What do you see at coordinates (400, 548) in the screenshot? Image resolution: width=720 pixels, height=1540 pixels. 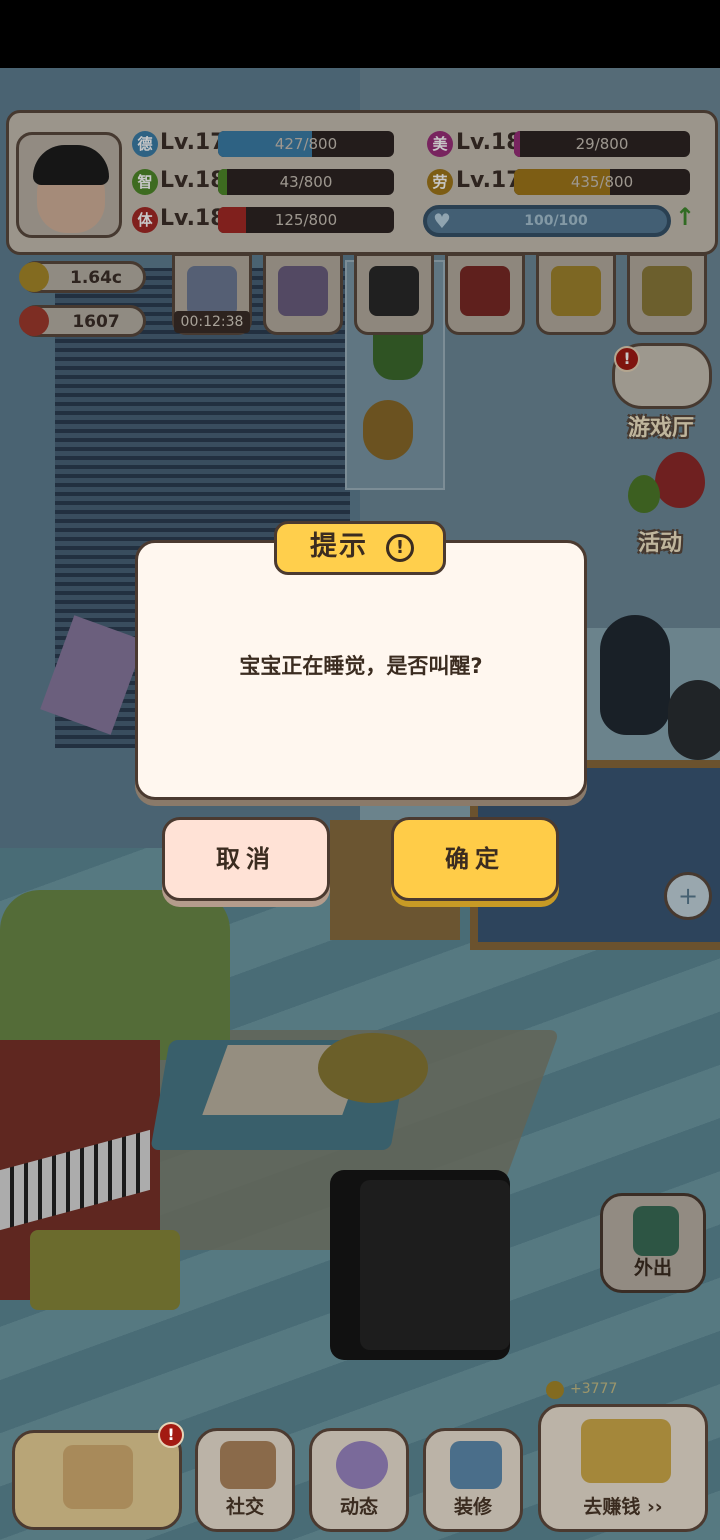 I see `info-icon: !` at bounding box center [400, 548].